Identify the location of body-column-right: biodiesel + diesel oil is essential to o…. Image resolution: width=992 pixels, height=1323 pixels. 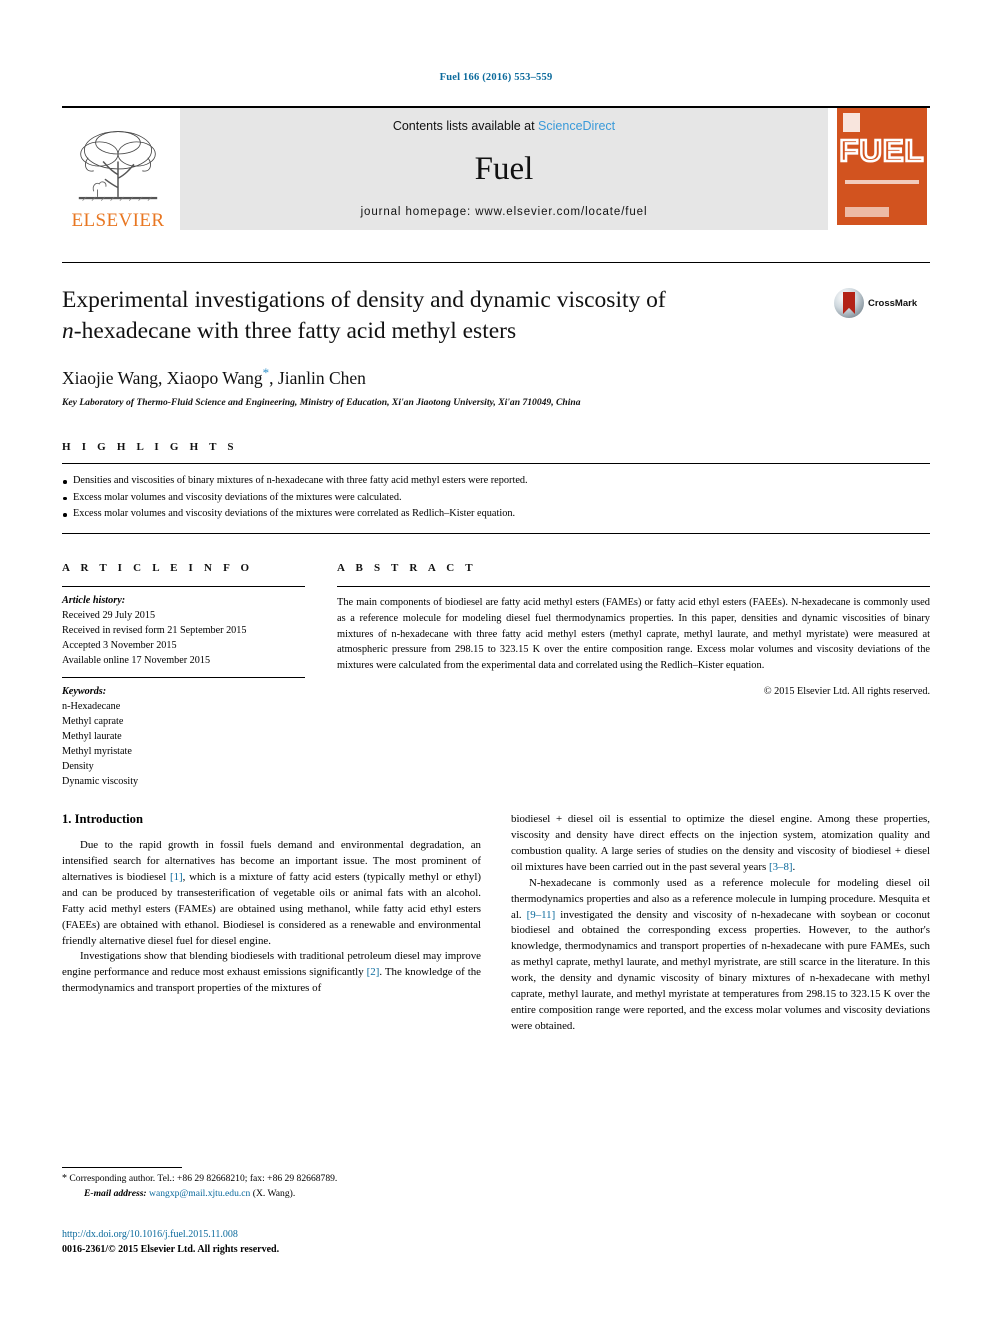
(720, 923).